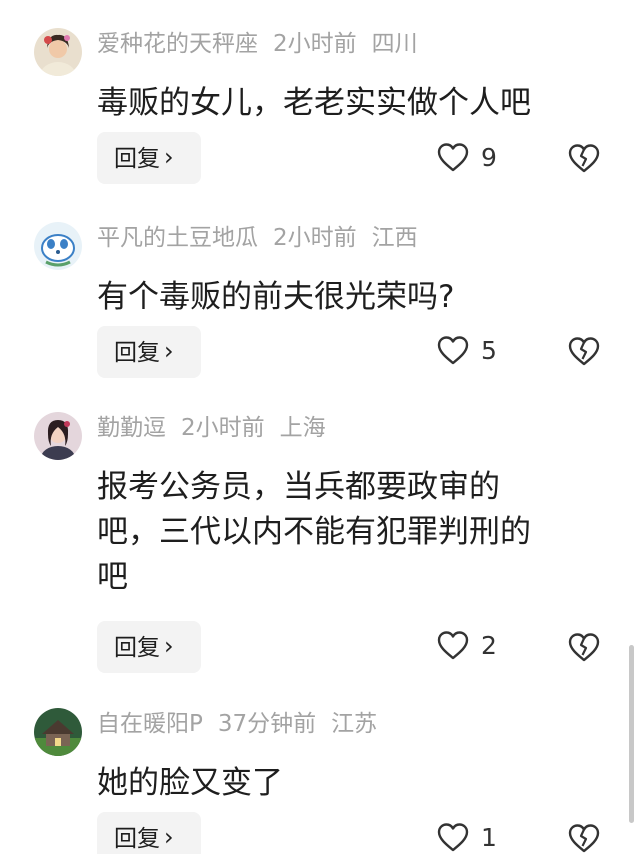  Describe the element at coordinates (177, 44) in the screenshot. I see `username: 爱种花的天秤座` at that location.